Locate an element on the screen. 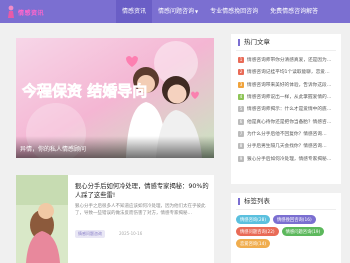 Image resolution: width=350 pixels, height=263 pixels. chevron-down-icon: ▼ is located at coordinates (197, 11).